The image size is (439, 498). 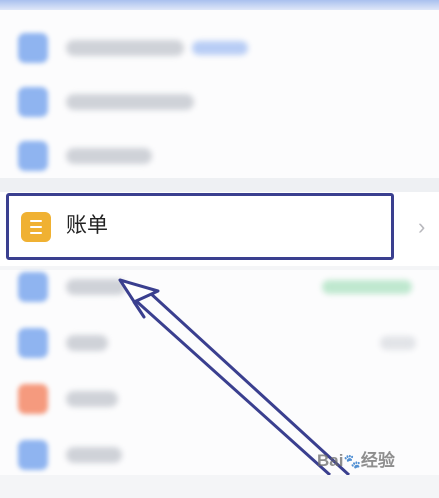 What do you see at coordinates (219, 5) in the screenshot?
I see `top-bar` at bounding box center [219, 5].